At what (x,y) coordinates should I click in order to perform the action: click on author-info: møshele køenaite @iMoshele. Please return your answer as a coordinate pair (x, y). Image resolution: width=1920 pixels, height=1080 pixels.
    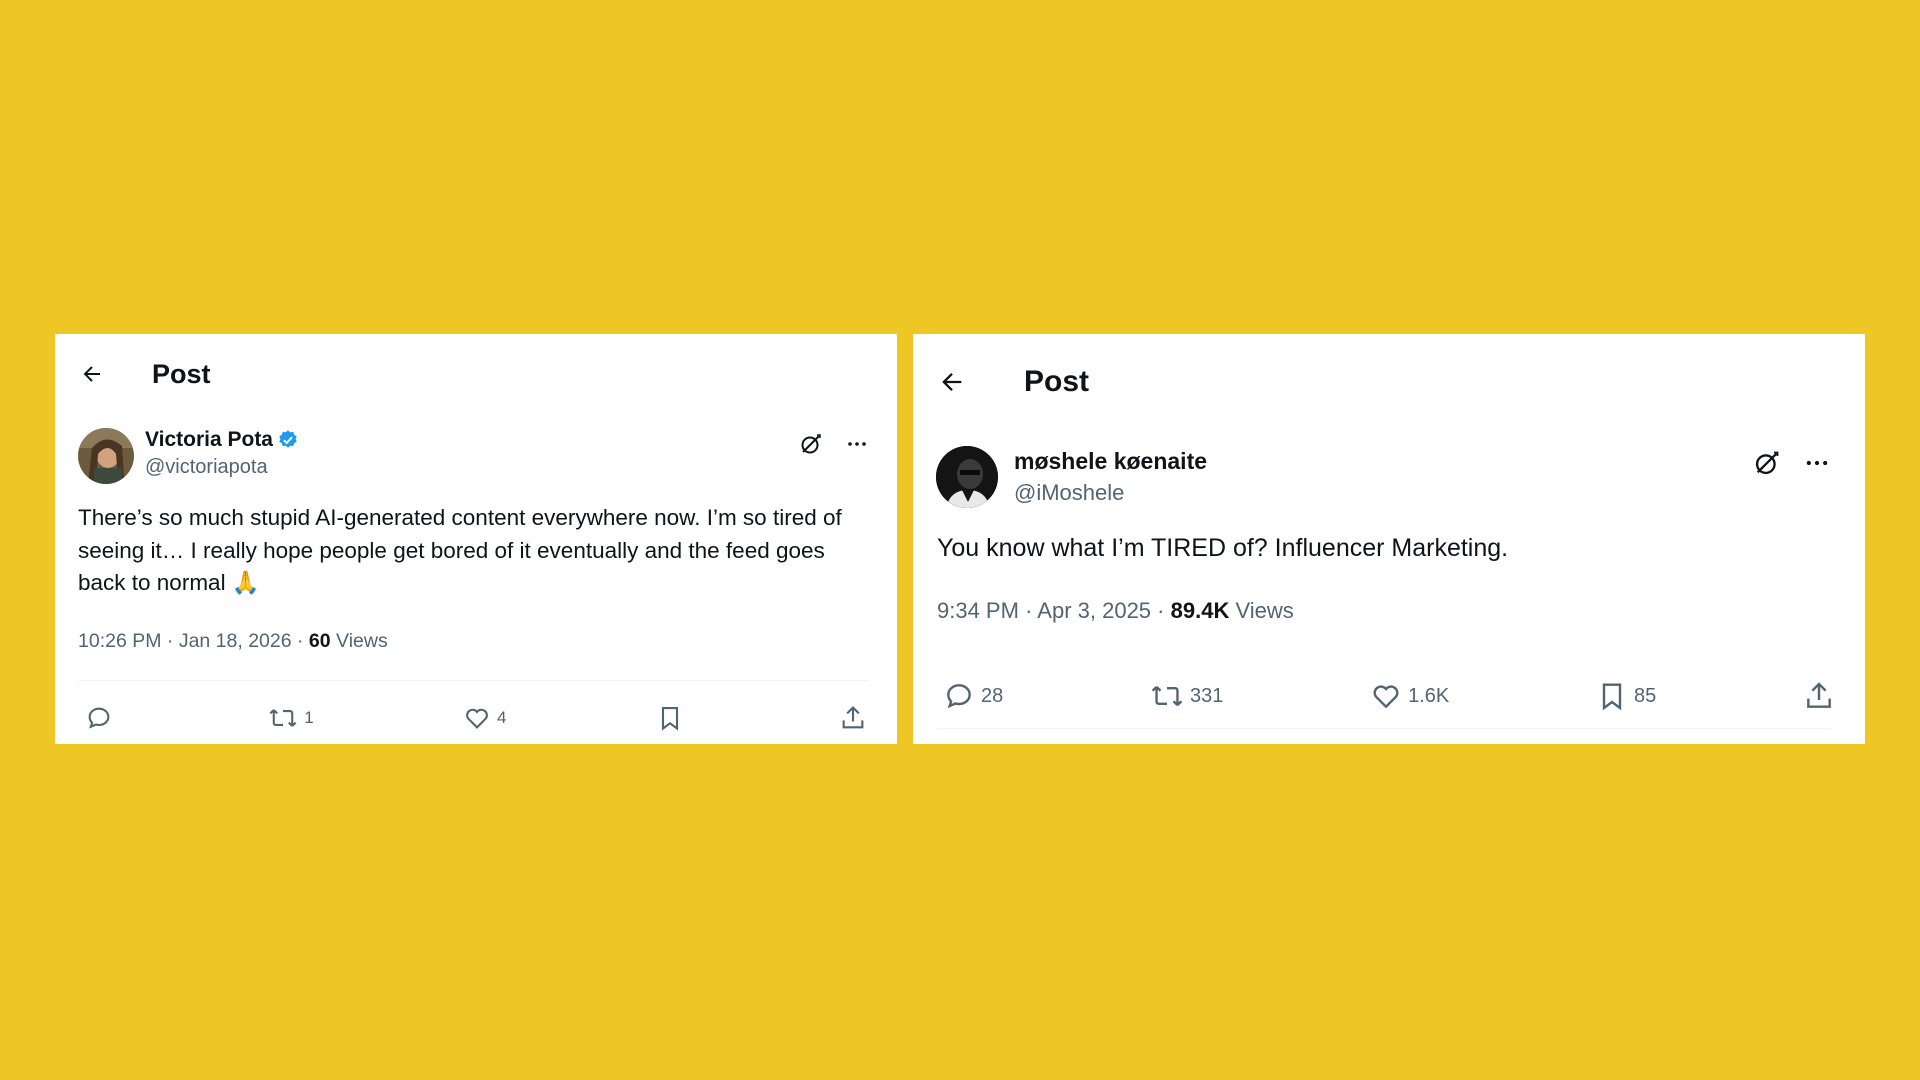
    Looking at the image, I should click on (1110, 477).